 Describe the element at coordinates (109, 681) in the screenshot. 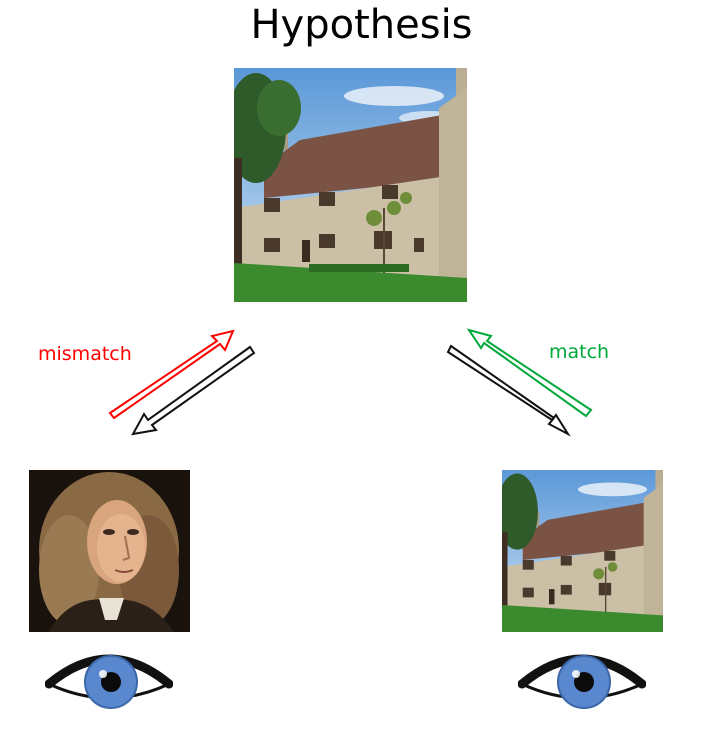

I see `left-eye-icon` at that location.